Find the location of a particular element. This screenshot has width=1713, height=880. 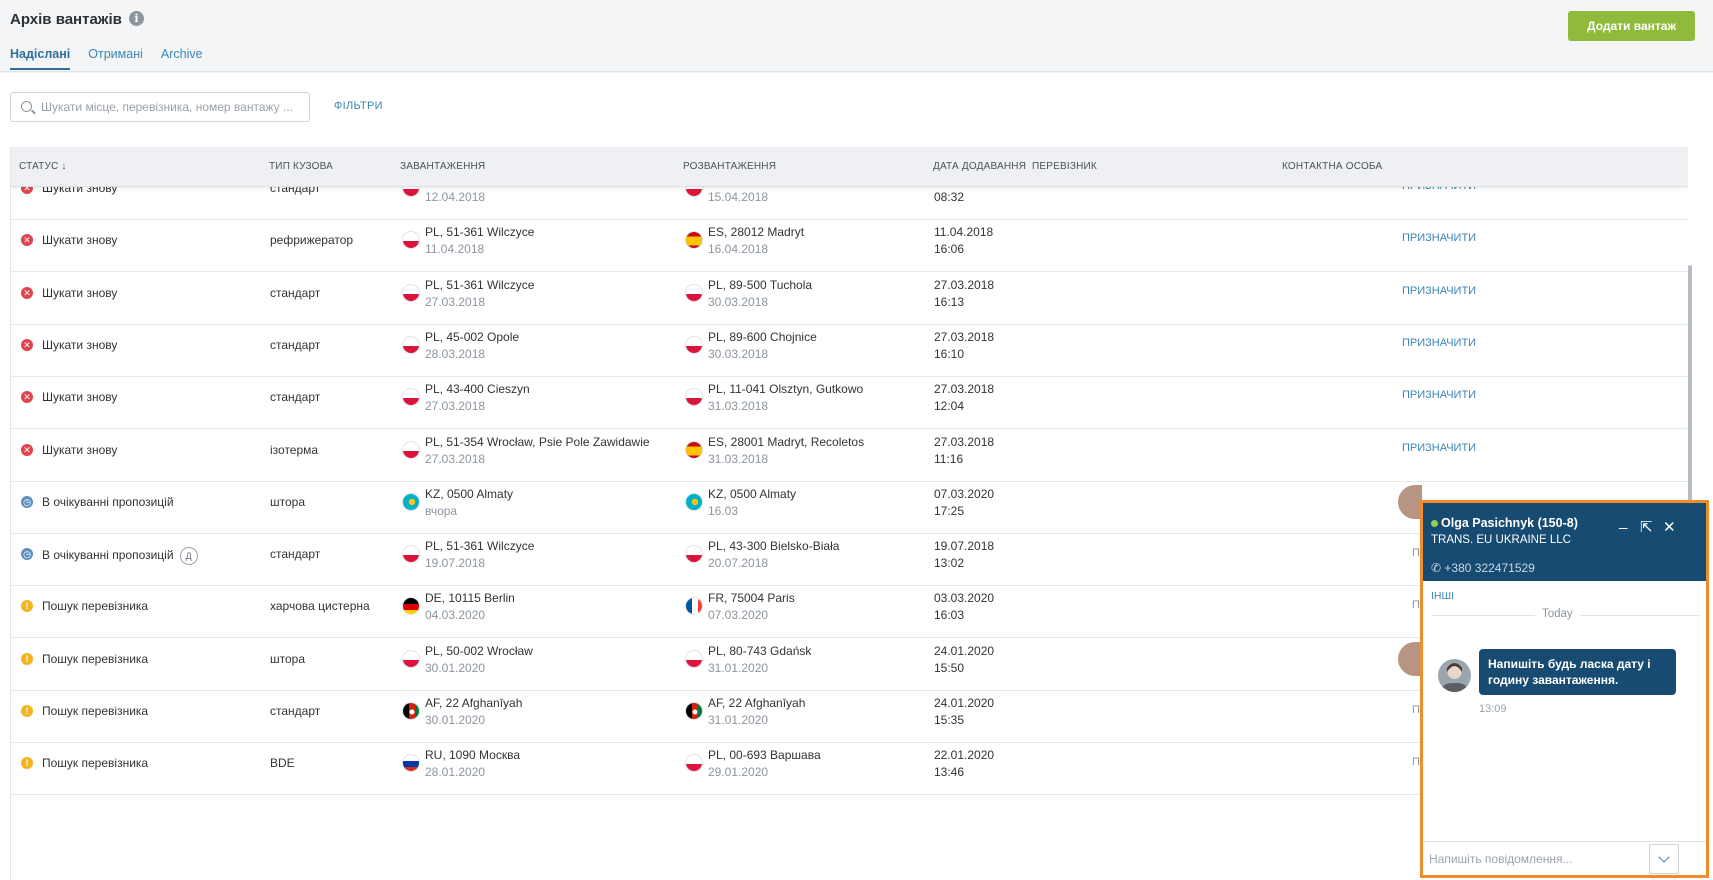

body-type: штора is located at coordinates (288, 659).